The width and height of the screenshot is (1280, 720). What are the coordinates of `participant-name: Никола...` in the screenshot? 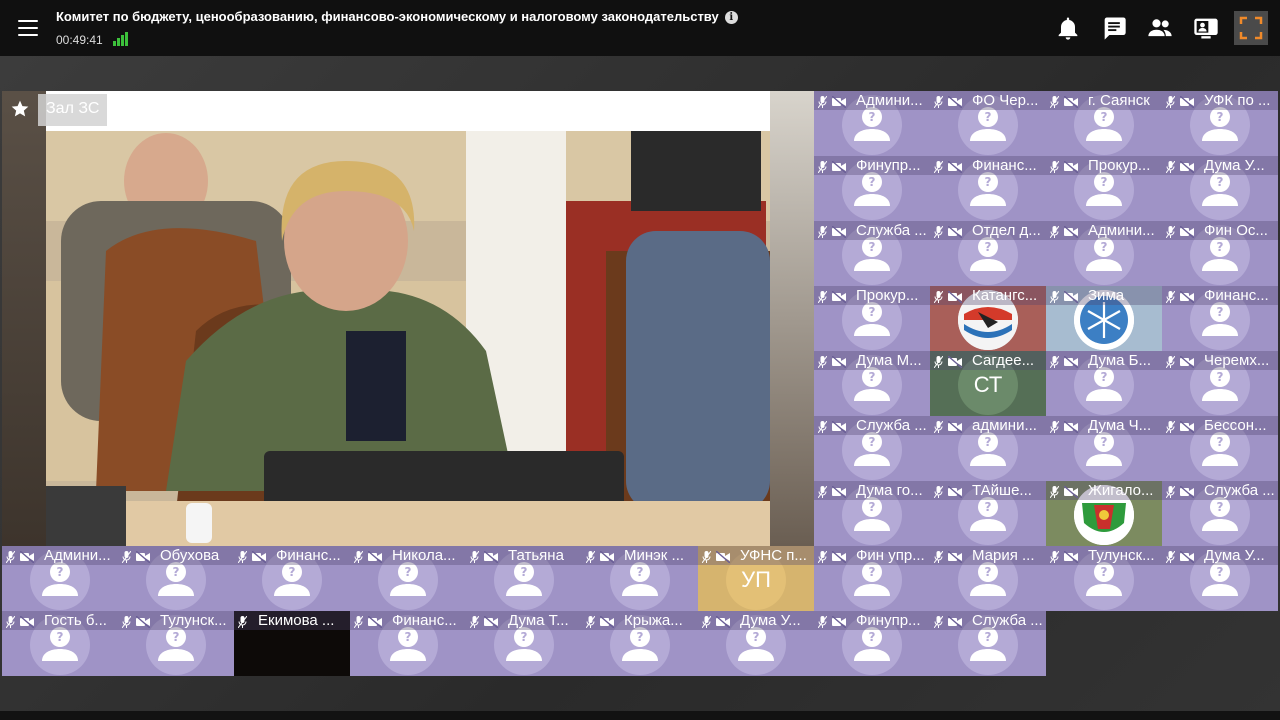 It's located at (424, 555).